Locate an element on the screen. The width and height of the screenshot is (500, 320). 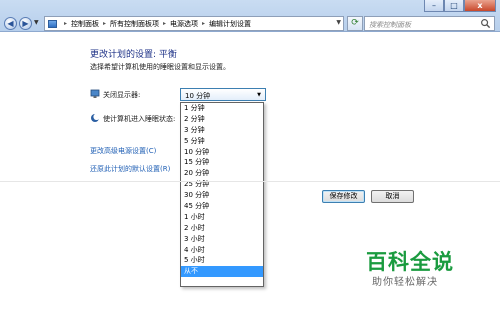
sleep-label: 使计算机进入睡眠状态: is located at coordinates (139, 119).